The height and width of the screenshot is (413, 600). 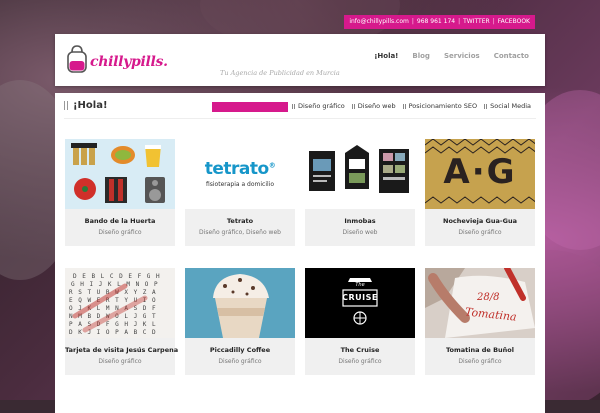 I want to click on svg-text: D K J I O P A B C D, so click(x=113, y=332).